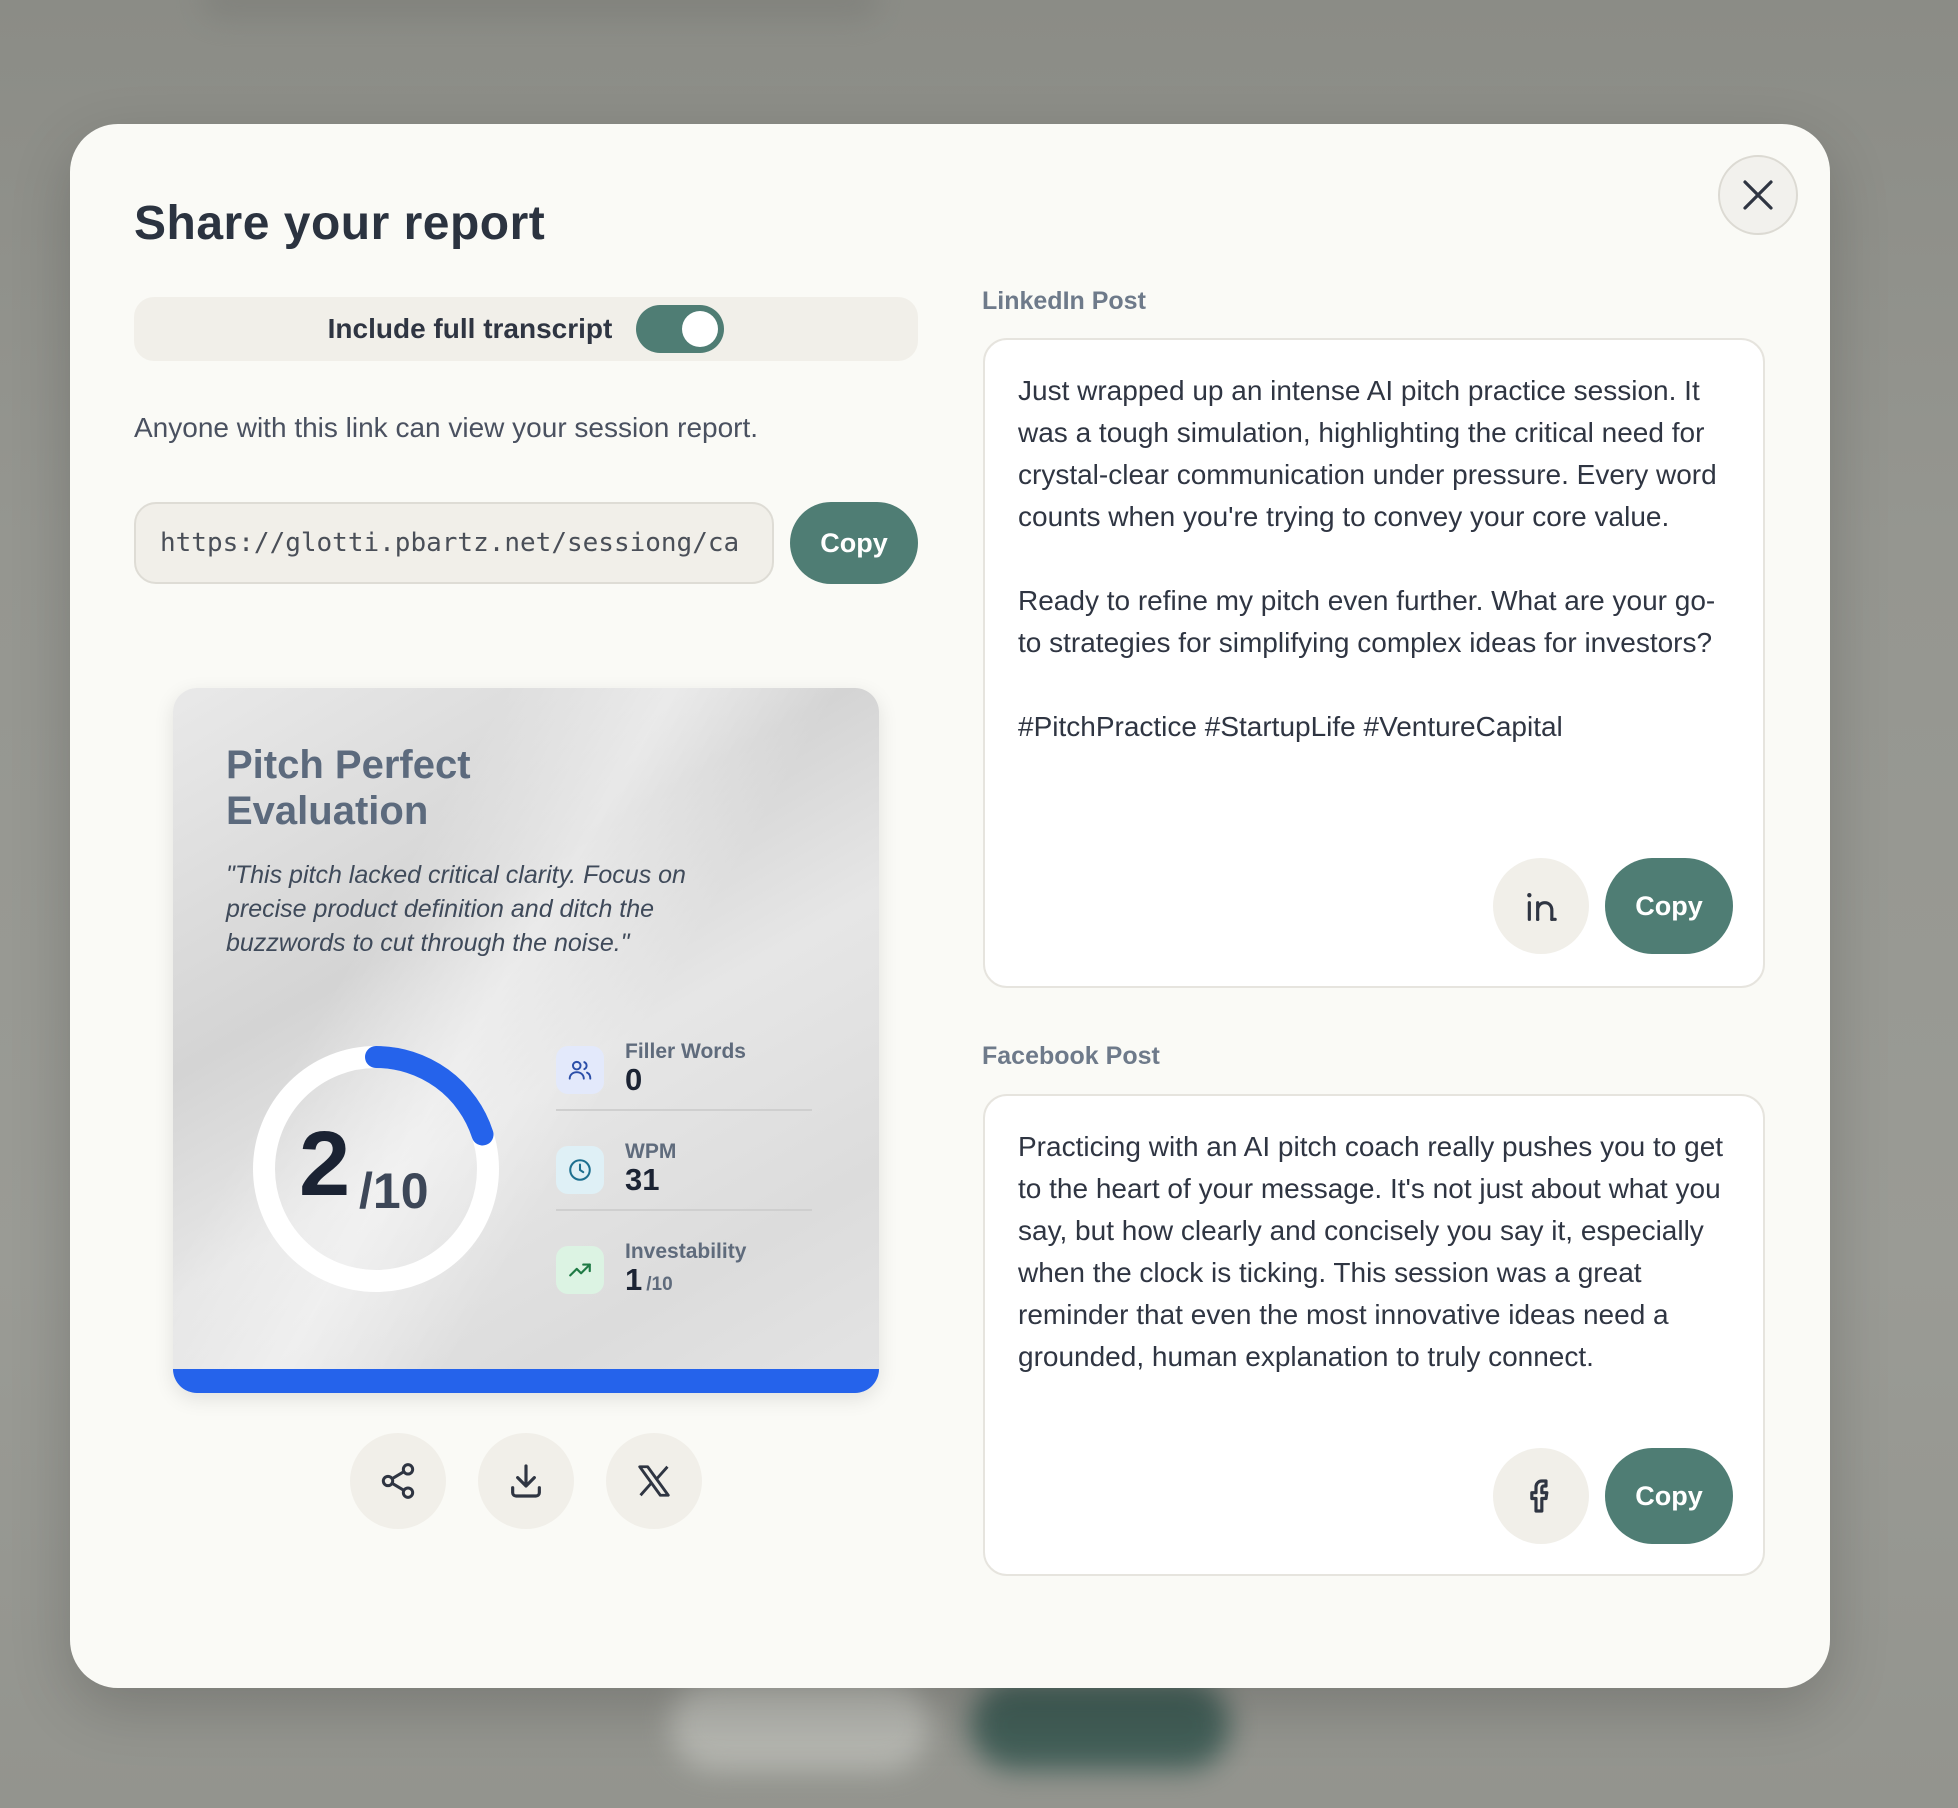 The width and height of the screenshot is (1958, 1808). Describe the element at coordinates (700, 329) in the screenshot. I see `toggle-knob` at that location.